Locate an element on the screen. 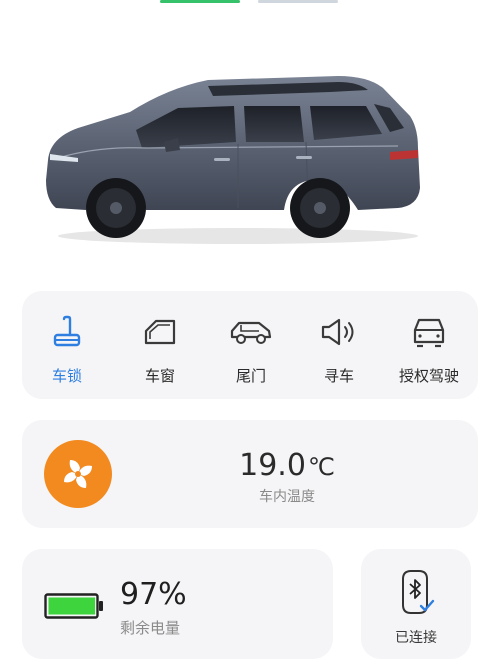  page-indicator is located at coordinates (298, 1).